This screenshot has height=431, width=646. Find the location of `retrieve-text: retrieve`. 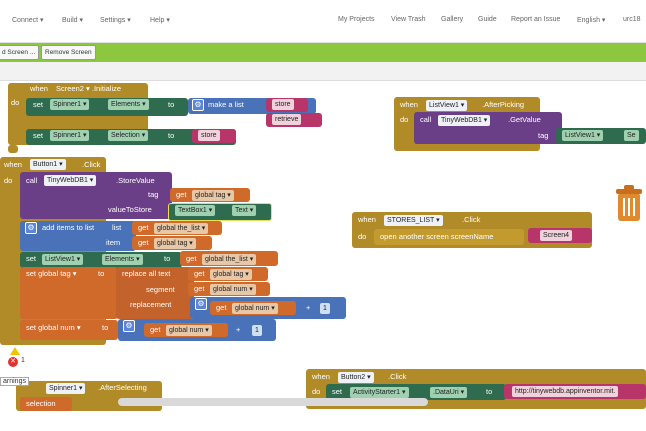

retrieve-text: retrieve is located at coordinates (287, 119).